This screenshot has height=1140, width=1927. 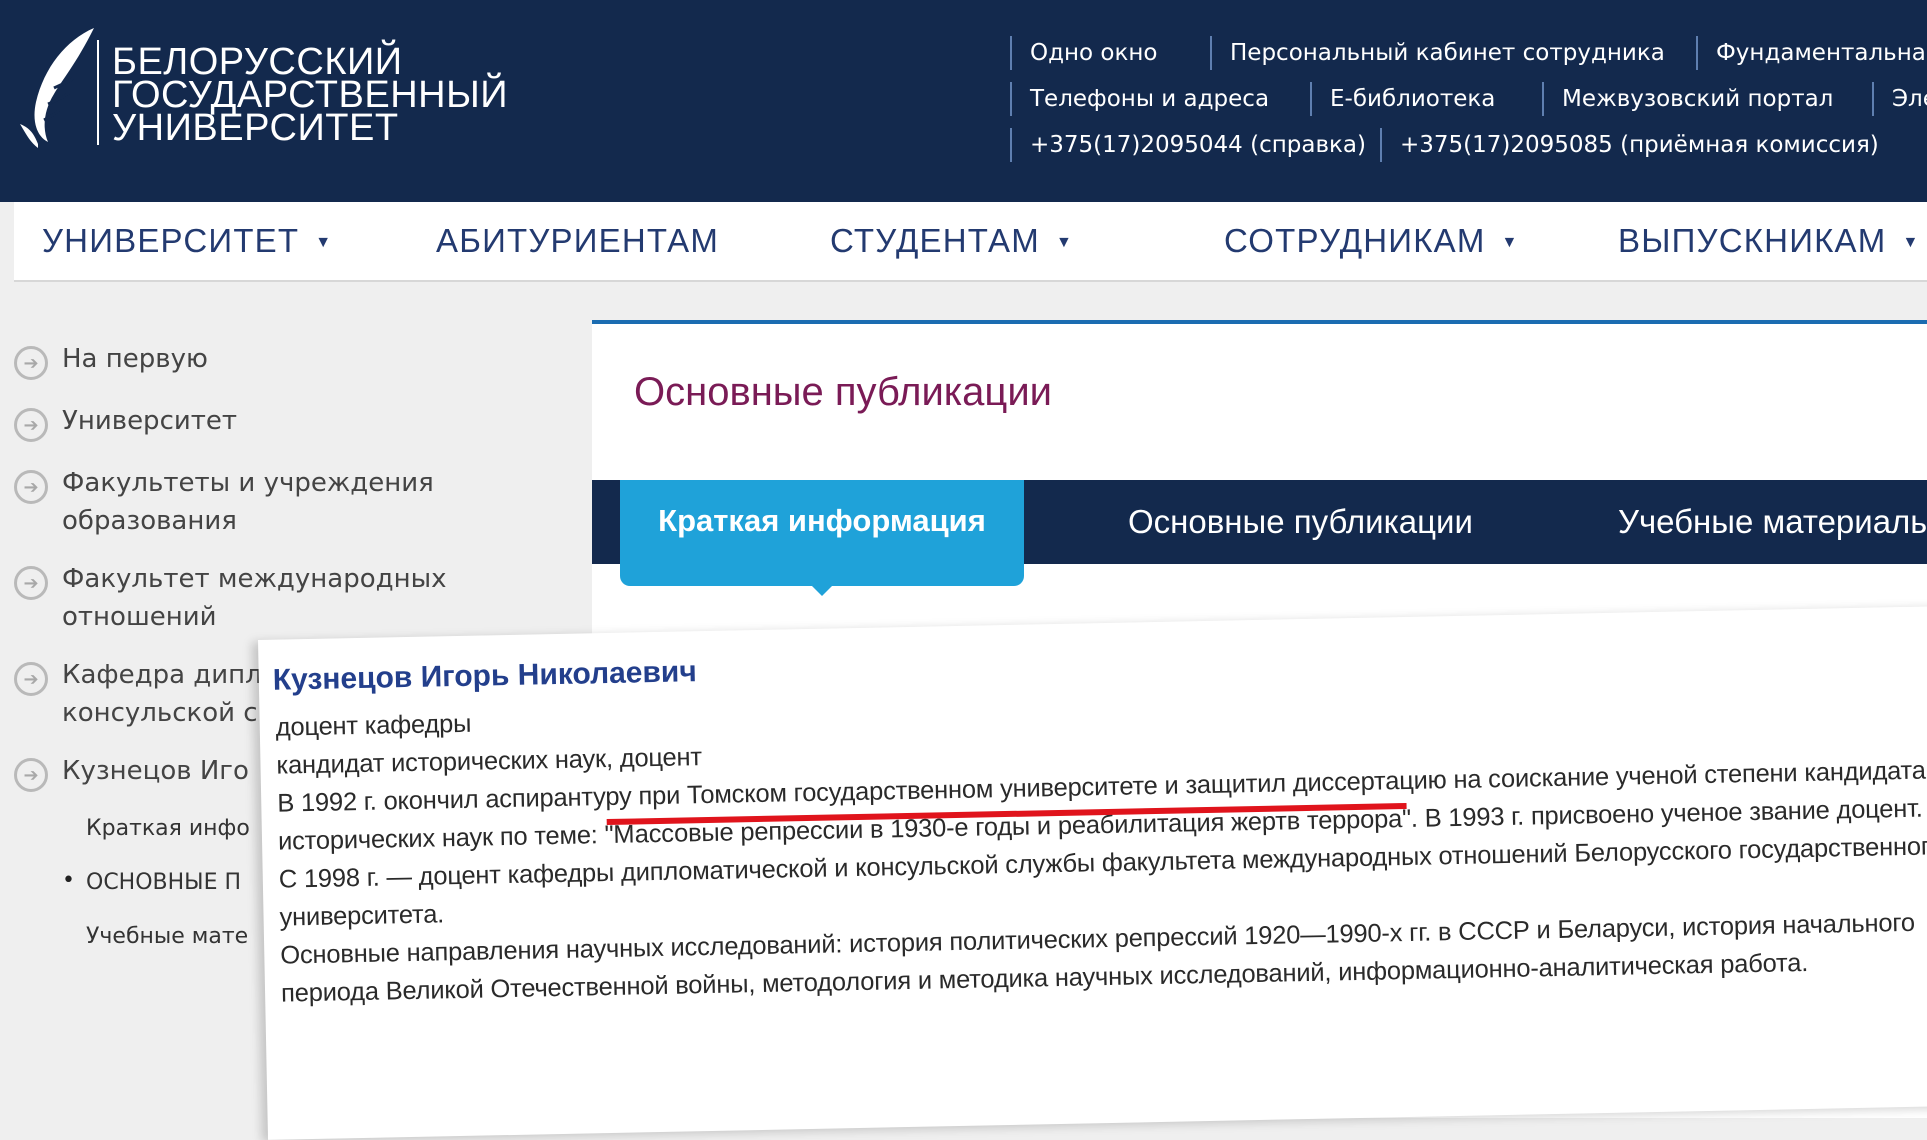 What do you see at coordinates (255, 128) in the screenshot?
I see `logo-line-3: УНИВЕРСИТЕТ` at bounding box center [255, 128].